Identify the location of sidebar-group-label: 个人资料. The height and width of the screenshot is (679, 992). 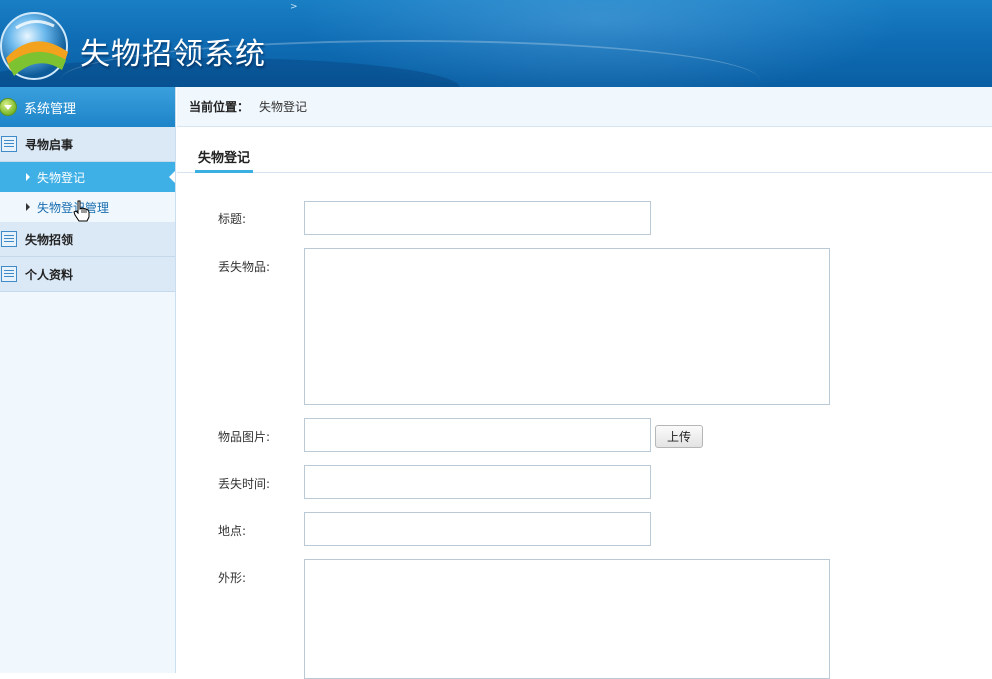
(49, 274).